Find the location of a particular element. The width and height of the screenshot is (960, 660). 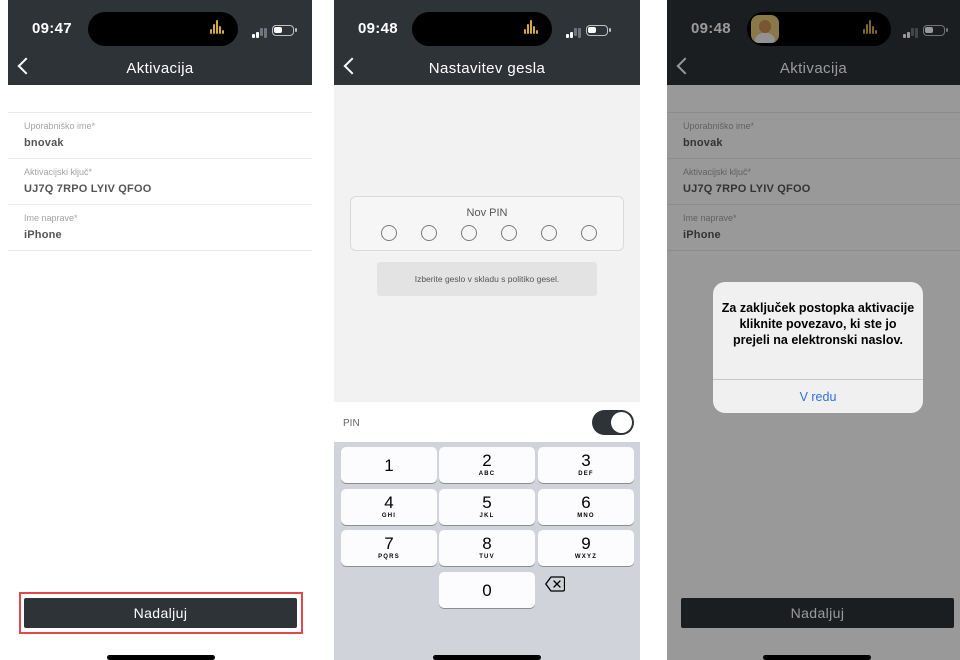

field-label: Uporabniško ime* is located at coordinates (60, 126).